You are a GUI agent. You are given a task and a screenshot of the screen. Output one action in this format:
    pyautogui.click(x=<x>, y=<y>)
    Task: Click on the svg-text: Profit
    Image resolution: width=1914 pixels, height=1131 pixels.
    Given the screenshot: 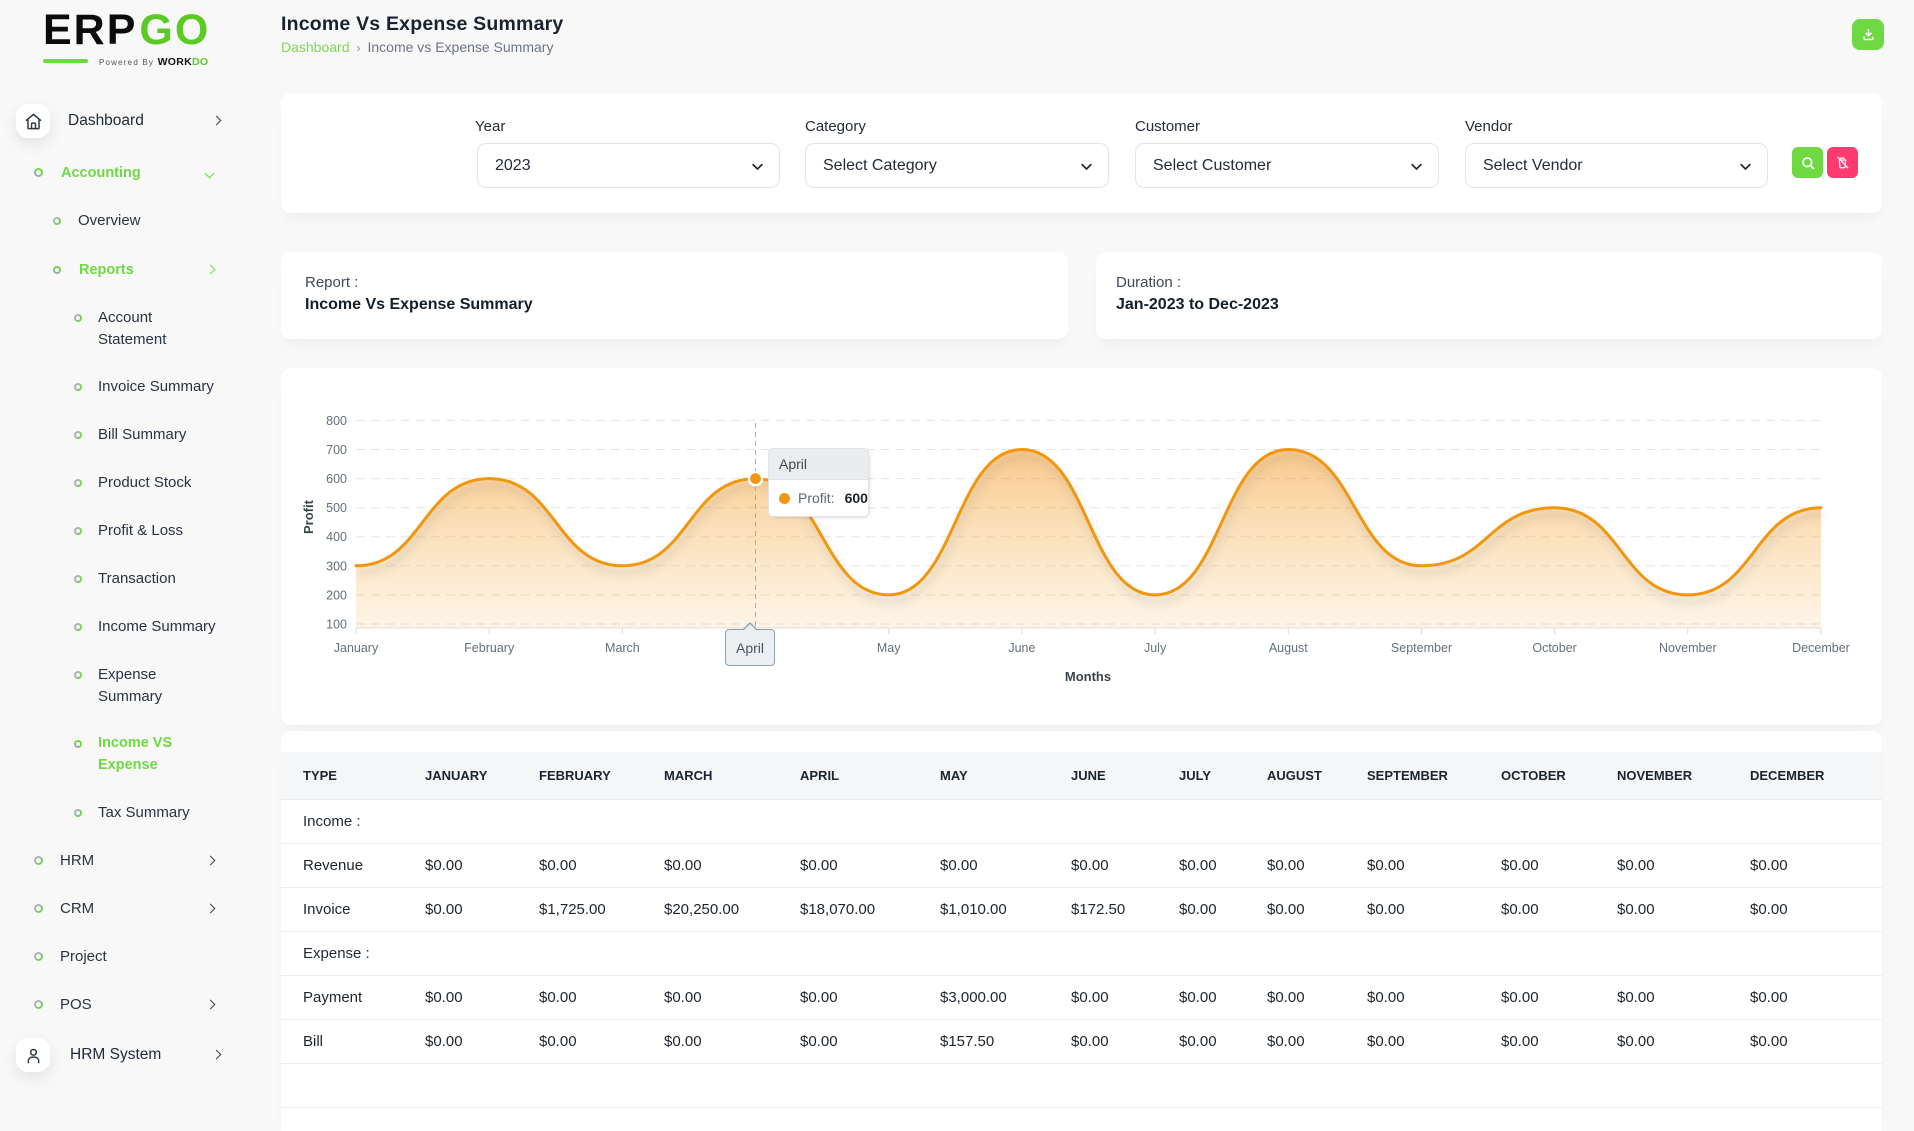 What is the action you would take?
    pyautogui.click(x=308, y=516)
    